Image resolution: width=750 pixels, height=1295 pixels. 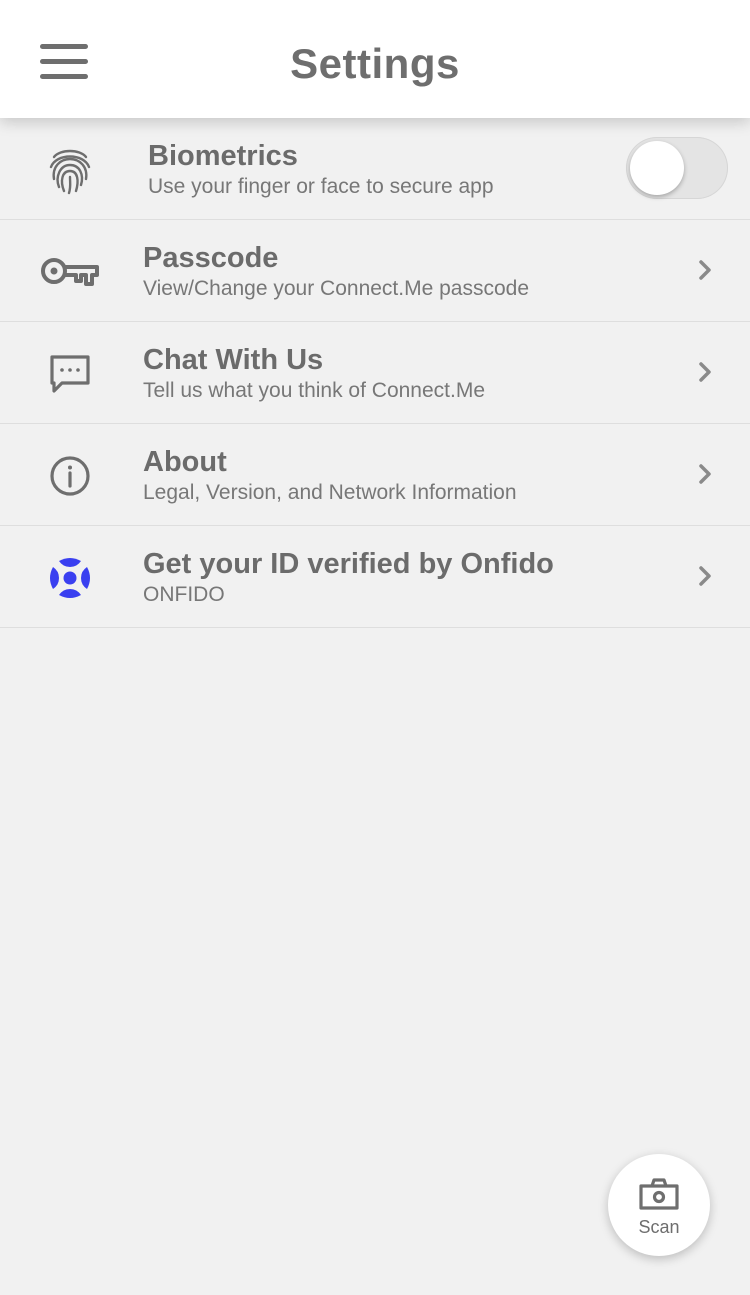 I want to click on settings-item-subtitle: View/Change your Connect.Me passcode, so click(x=336, y=288).